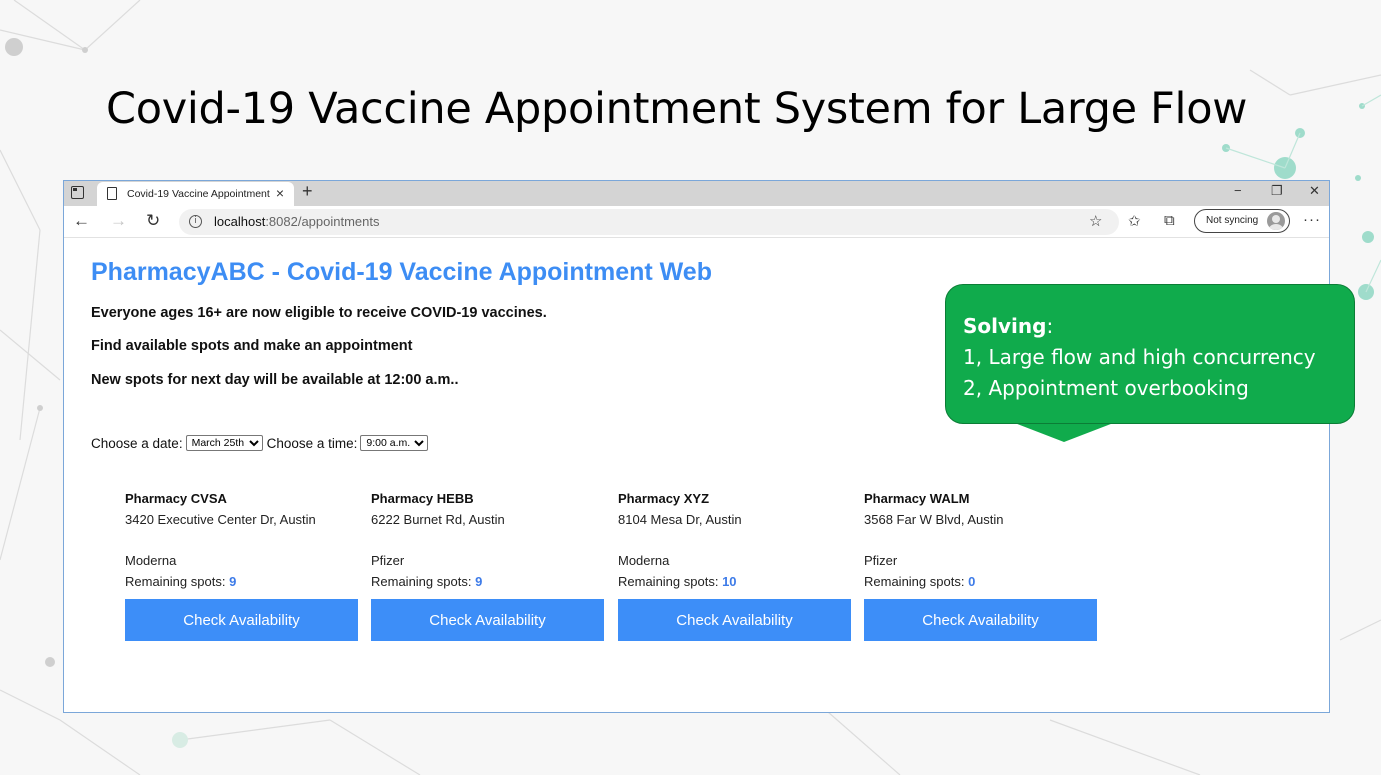 The width and height of the screenshot is (1381, 775). I want to click on restore-button: ❐, so click(1277, 191).